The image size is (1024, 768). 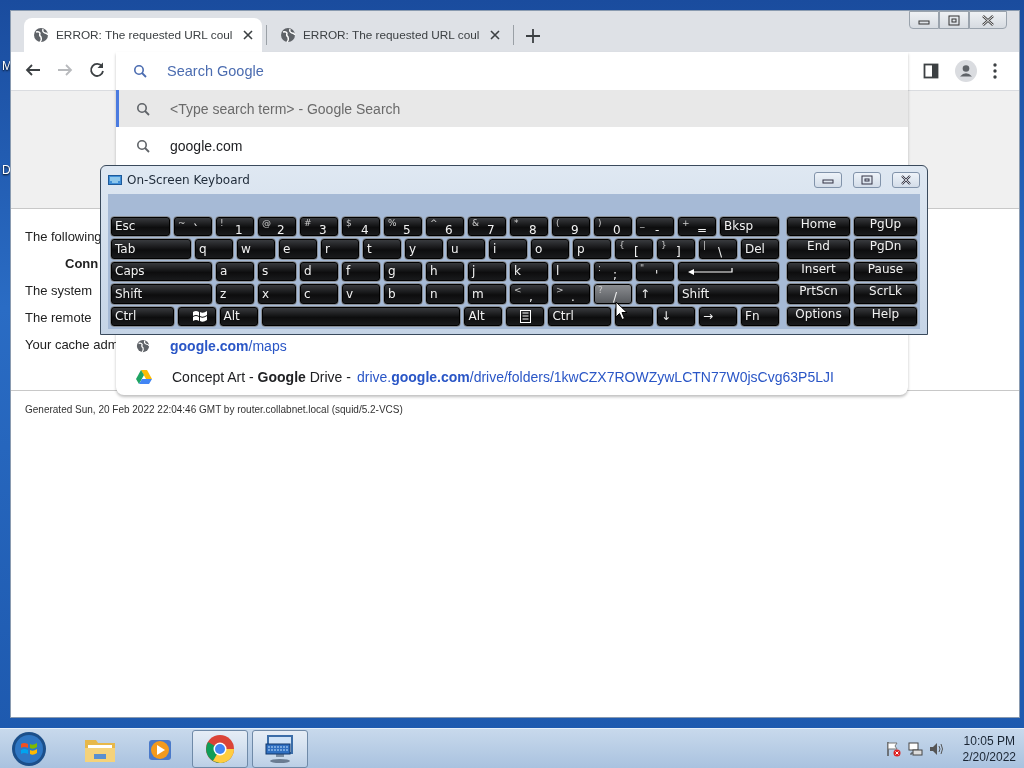 What do you see at coordinates (533, 36) in the screenshot?
I see `new-tab-plus-icon` at bounding box center [533, 36].